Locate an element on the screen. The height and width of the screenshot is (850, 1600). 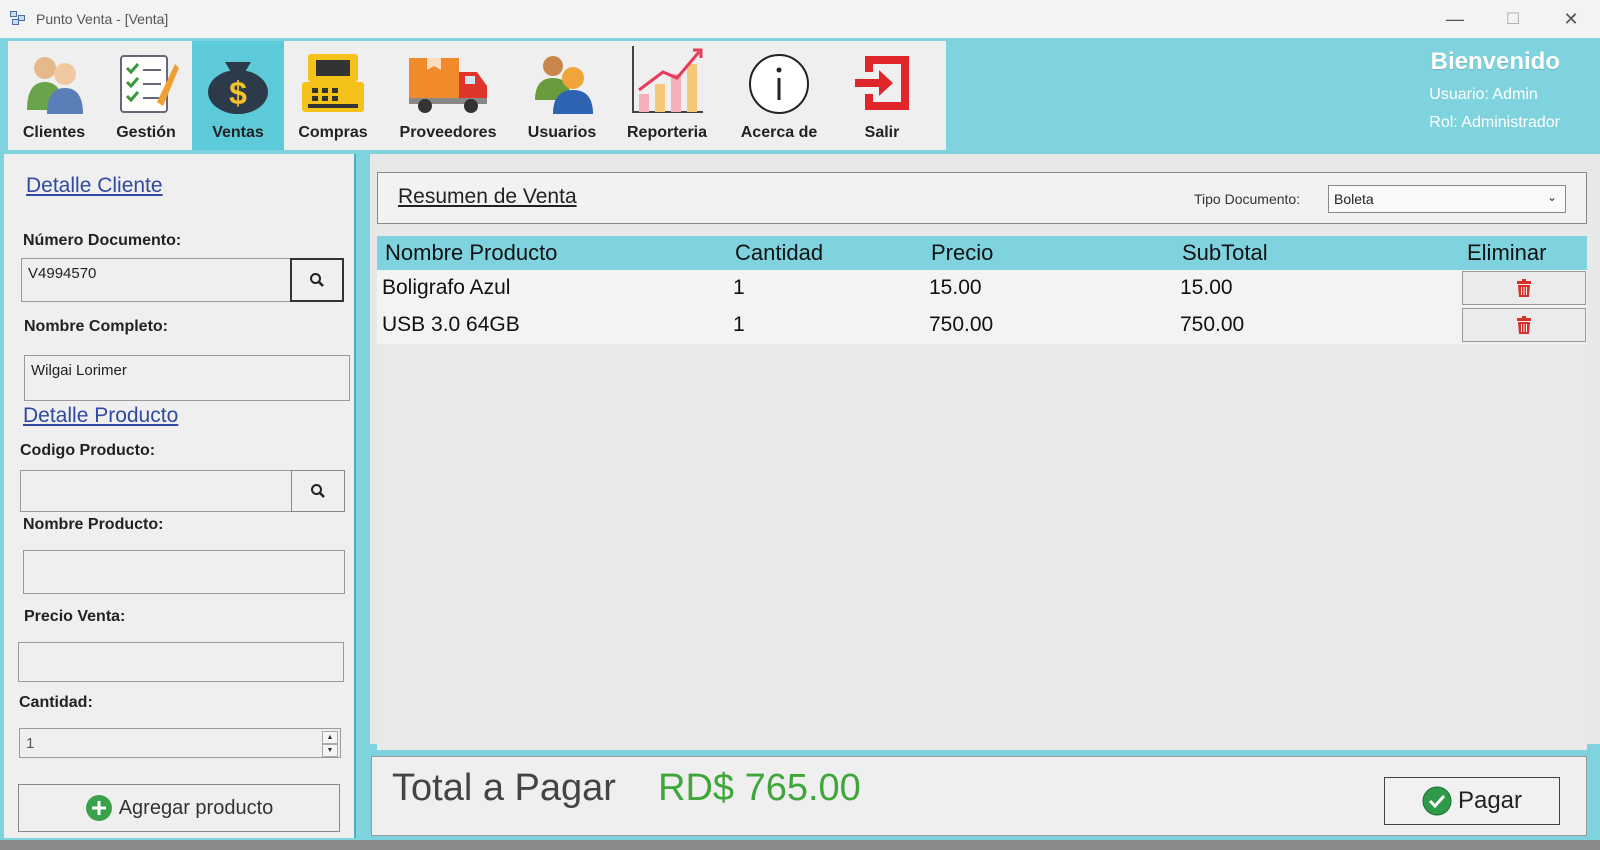
col-header-precio: Precio is located at coordinates (962, 253).